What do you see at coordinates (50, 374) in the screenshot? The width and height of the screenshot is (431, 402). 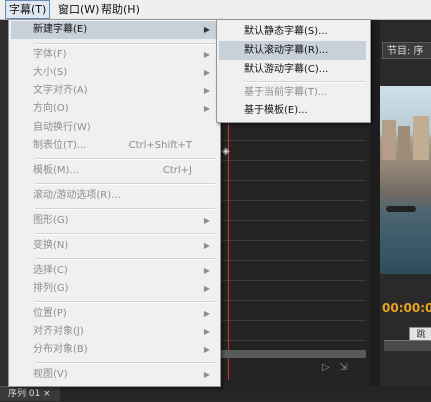 I see `menu-item-label: 视图(V)` at bounding box center [50, 374].